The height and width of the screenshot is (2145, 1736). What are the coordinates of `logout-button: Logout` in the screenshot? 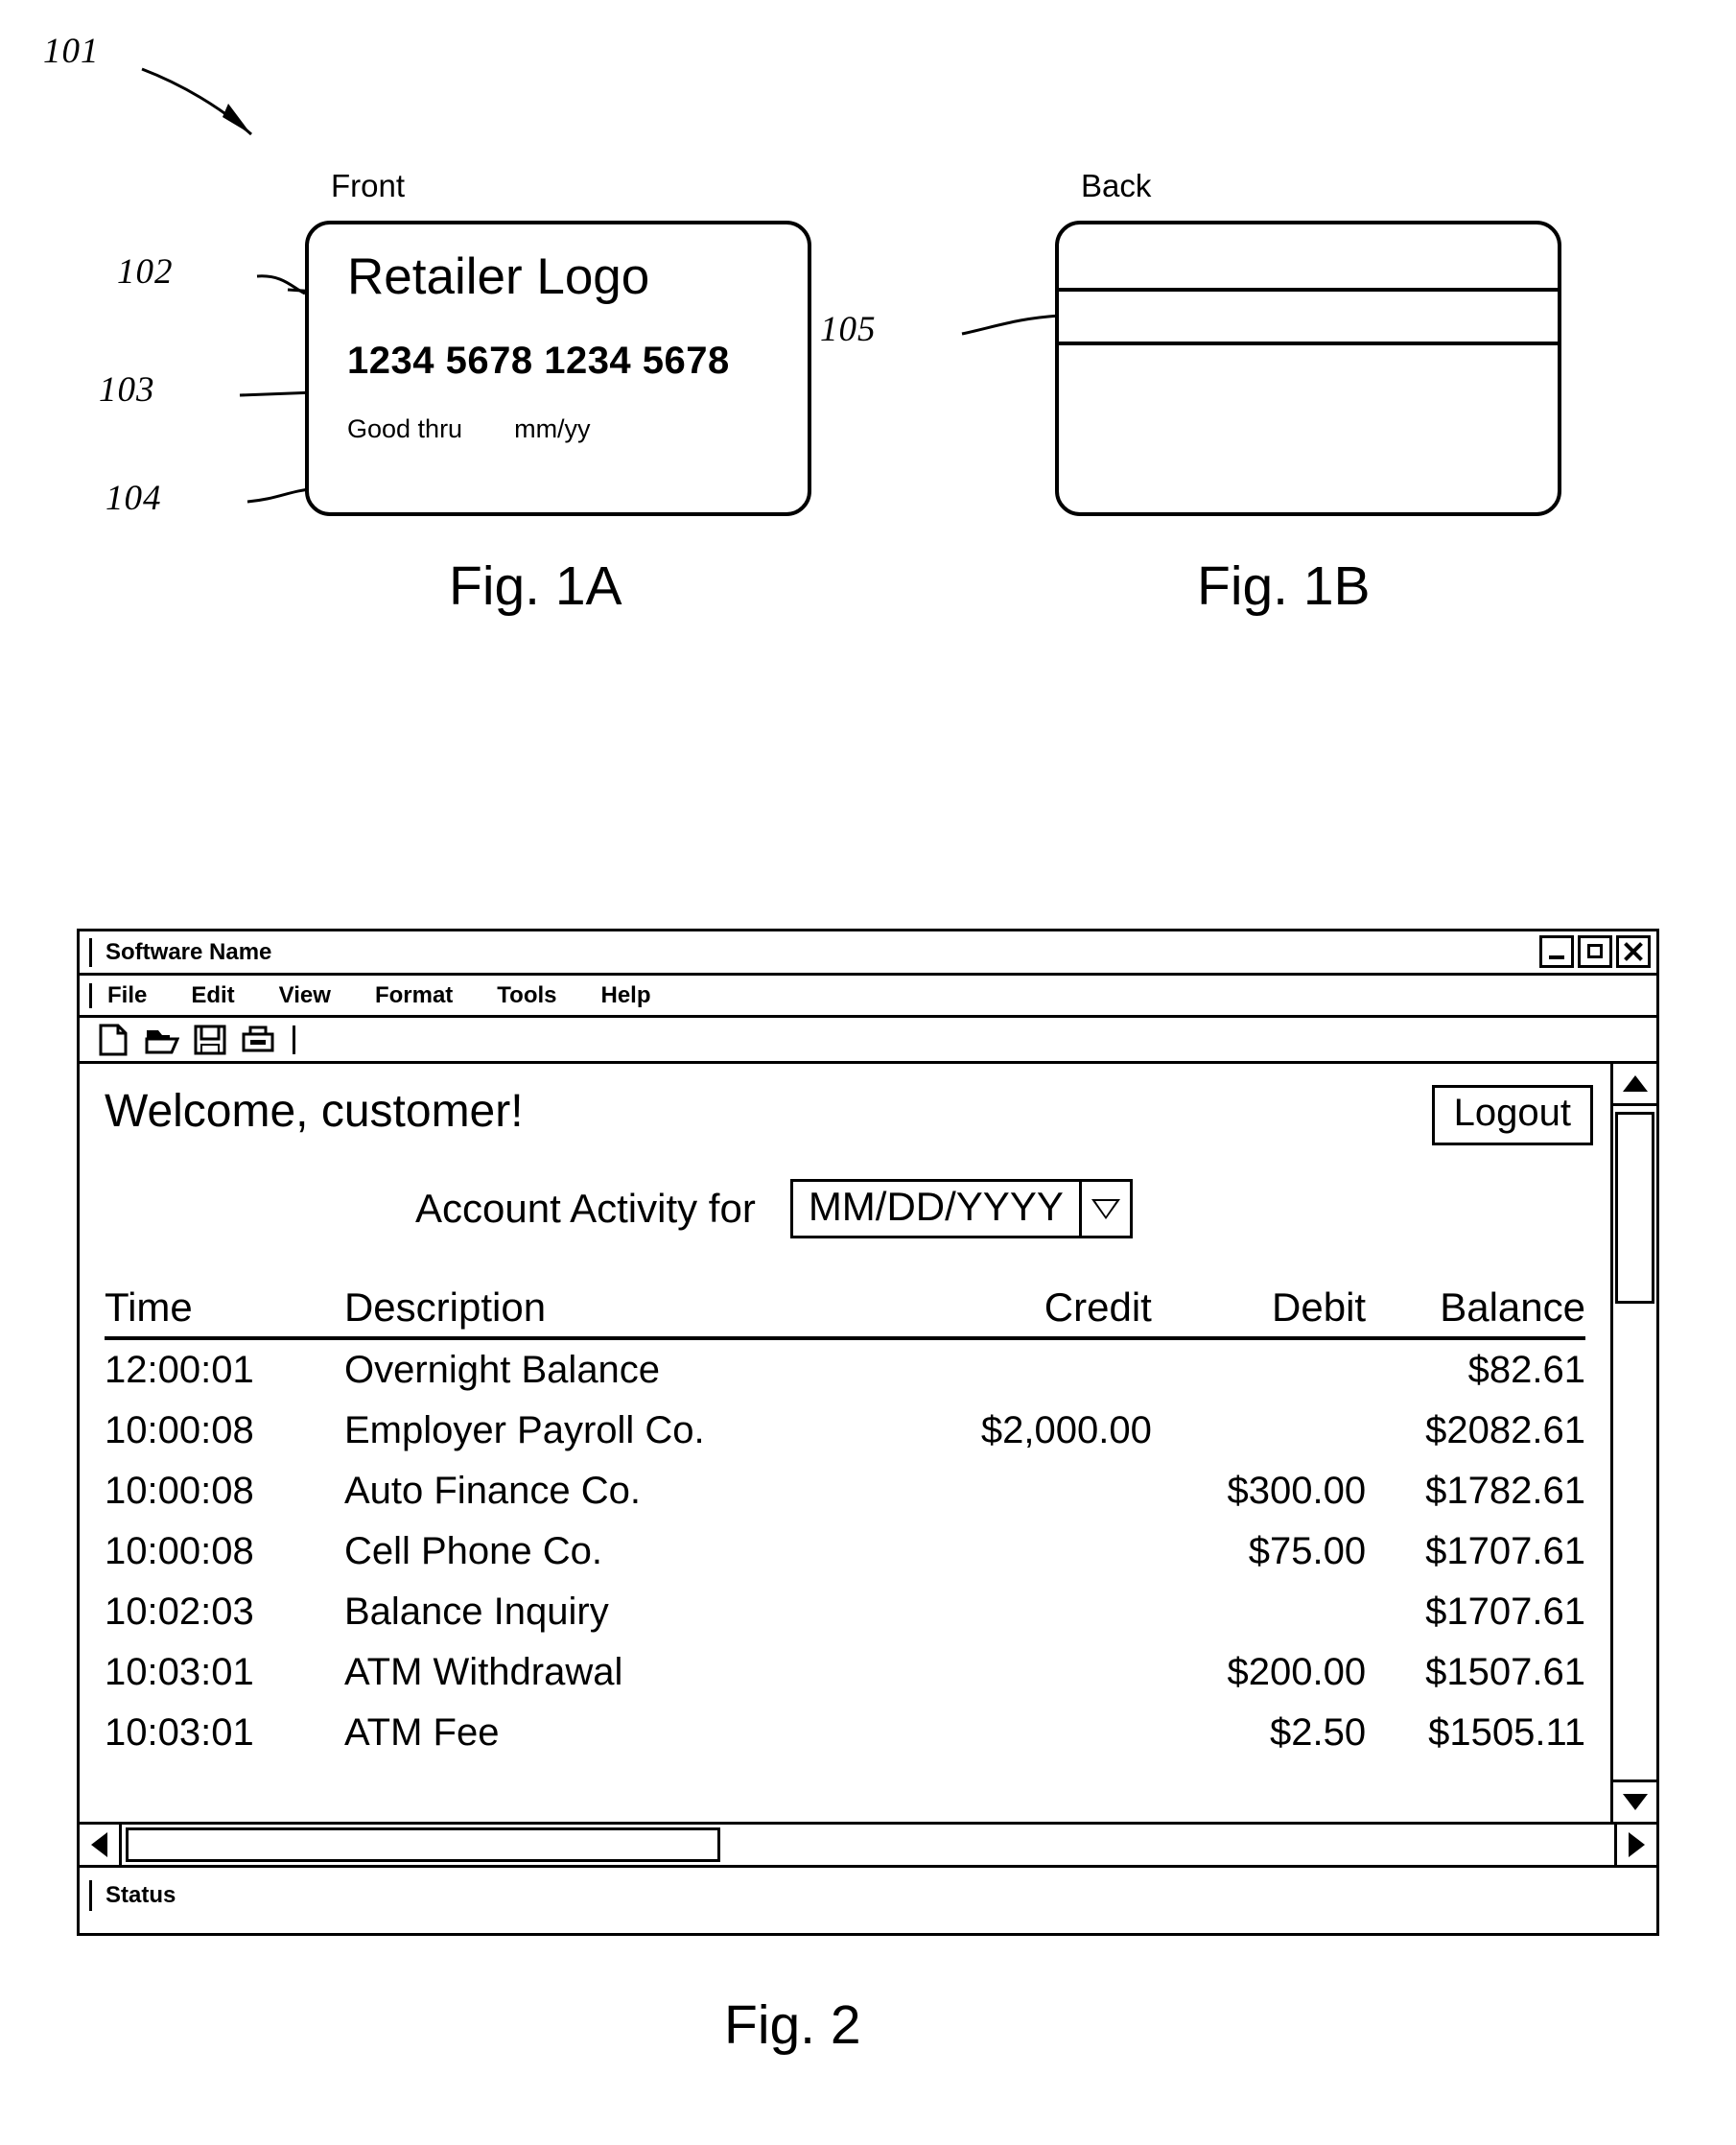 It's located at (1512, 1115).